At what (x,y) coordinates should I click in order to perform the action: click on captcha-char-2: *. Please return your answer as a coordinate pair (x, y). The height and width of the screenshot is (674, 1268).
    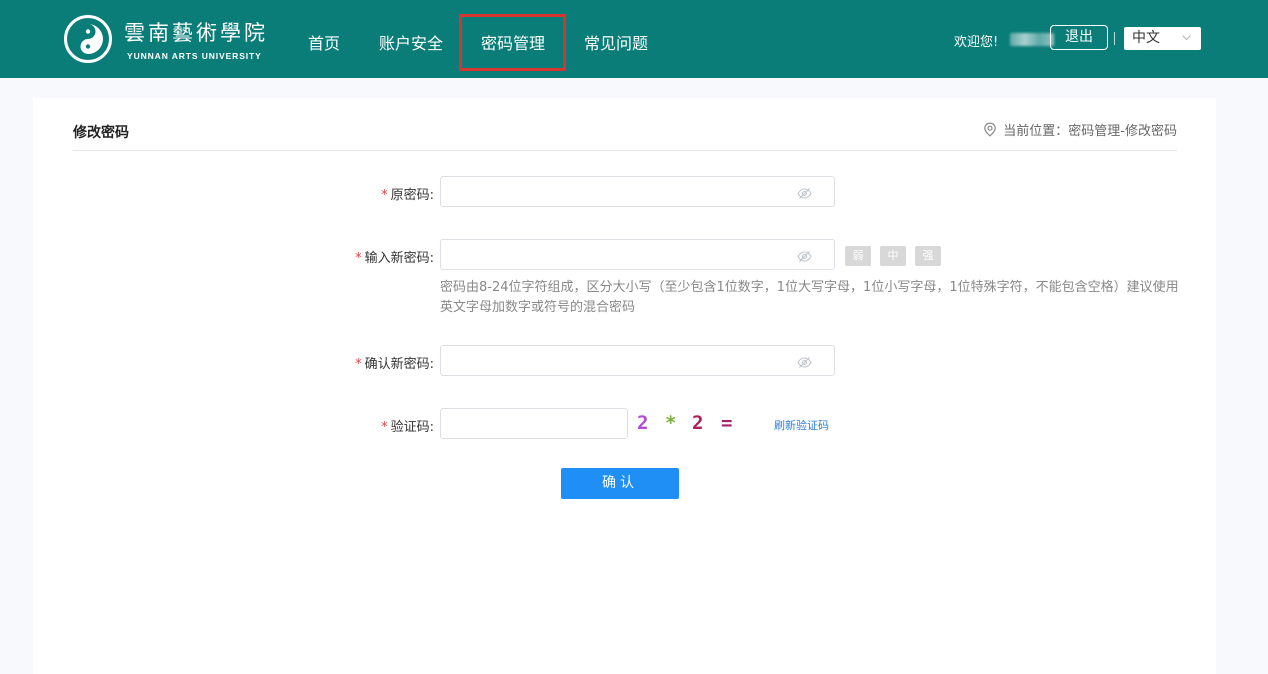
    Looking at the image, I should click on (671, 423).